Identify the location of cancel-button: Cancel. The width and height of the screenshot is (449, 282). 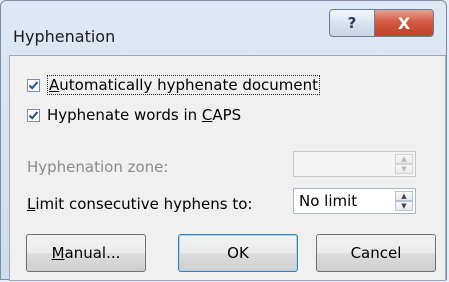
(376, 253).